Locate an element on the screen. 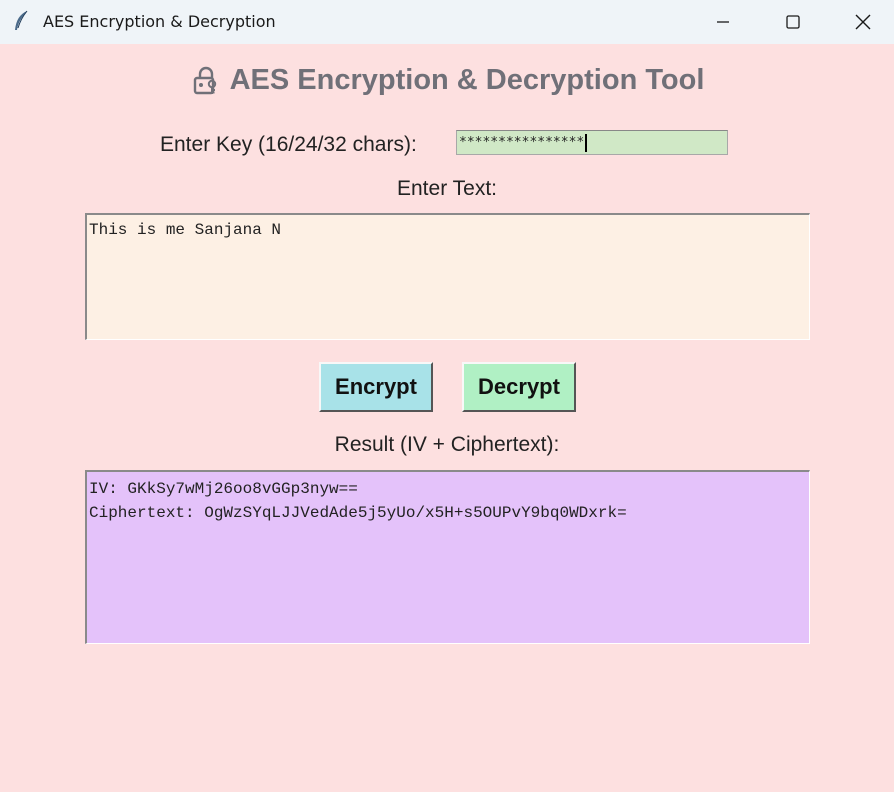 The image size is (894, 792). close-icon is located at coordinates (863, 22).